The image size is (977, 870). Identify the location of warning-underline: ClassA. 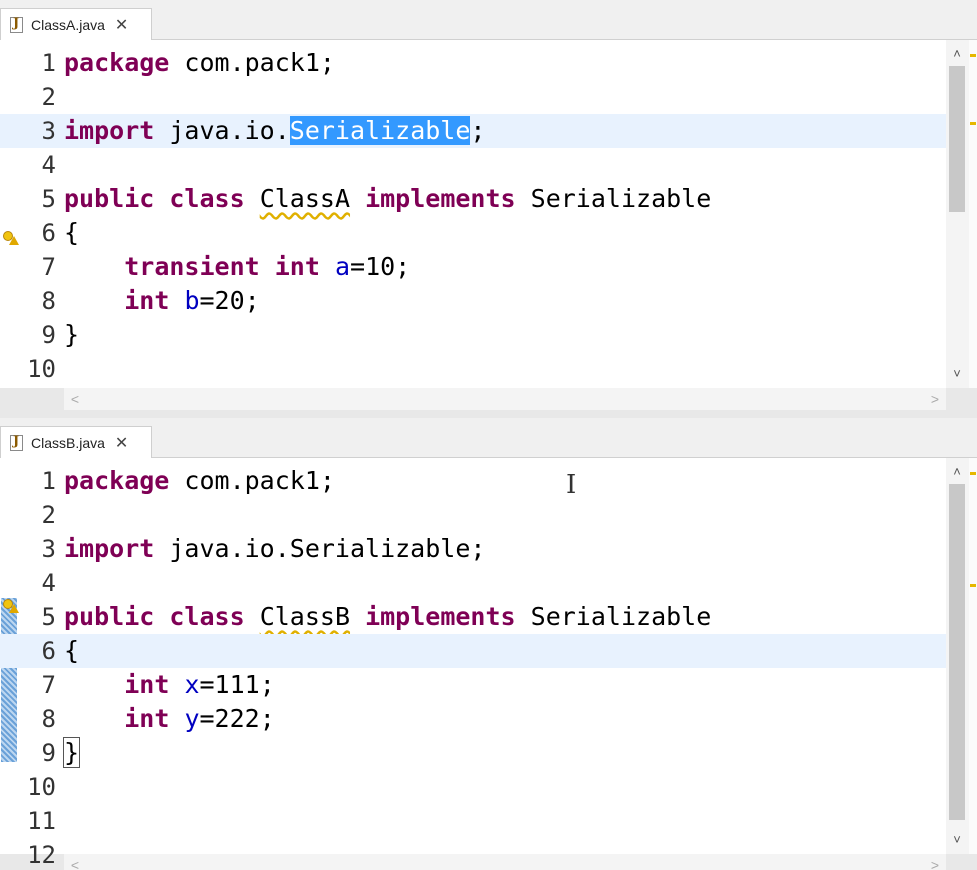
(305, 198).